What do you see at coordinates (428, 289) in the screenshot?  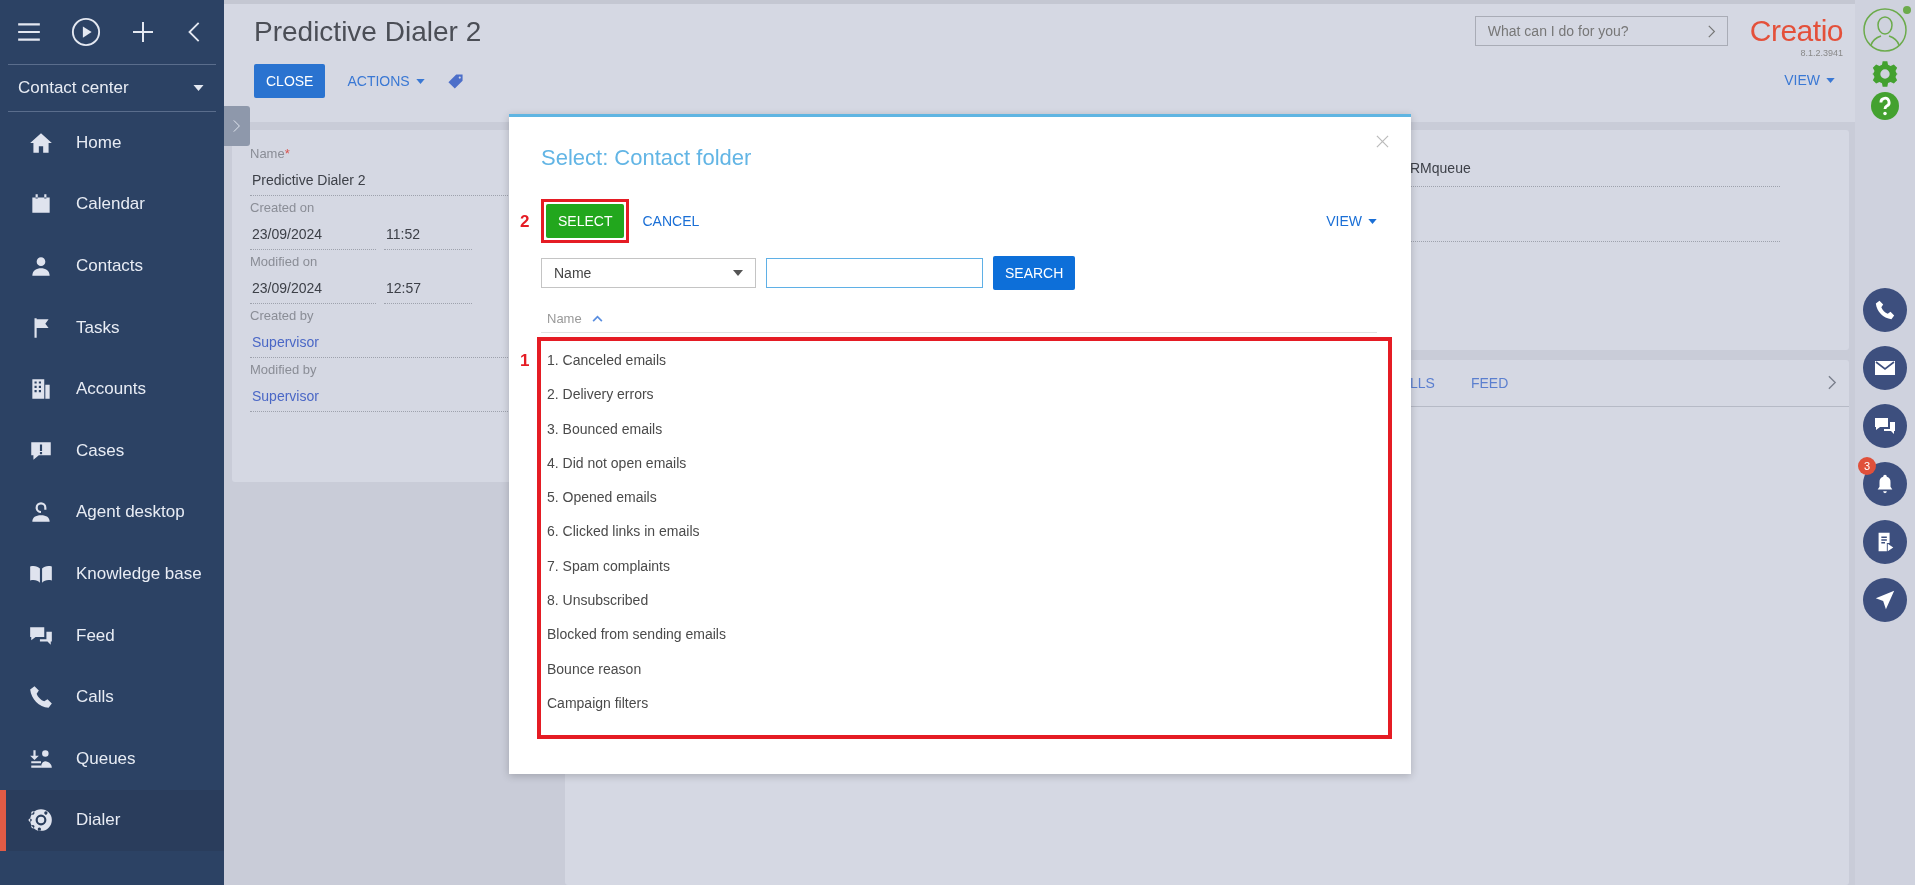 I see `time-field: 12:57` at bounding box center [428, 289].